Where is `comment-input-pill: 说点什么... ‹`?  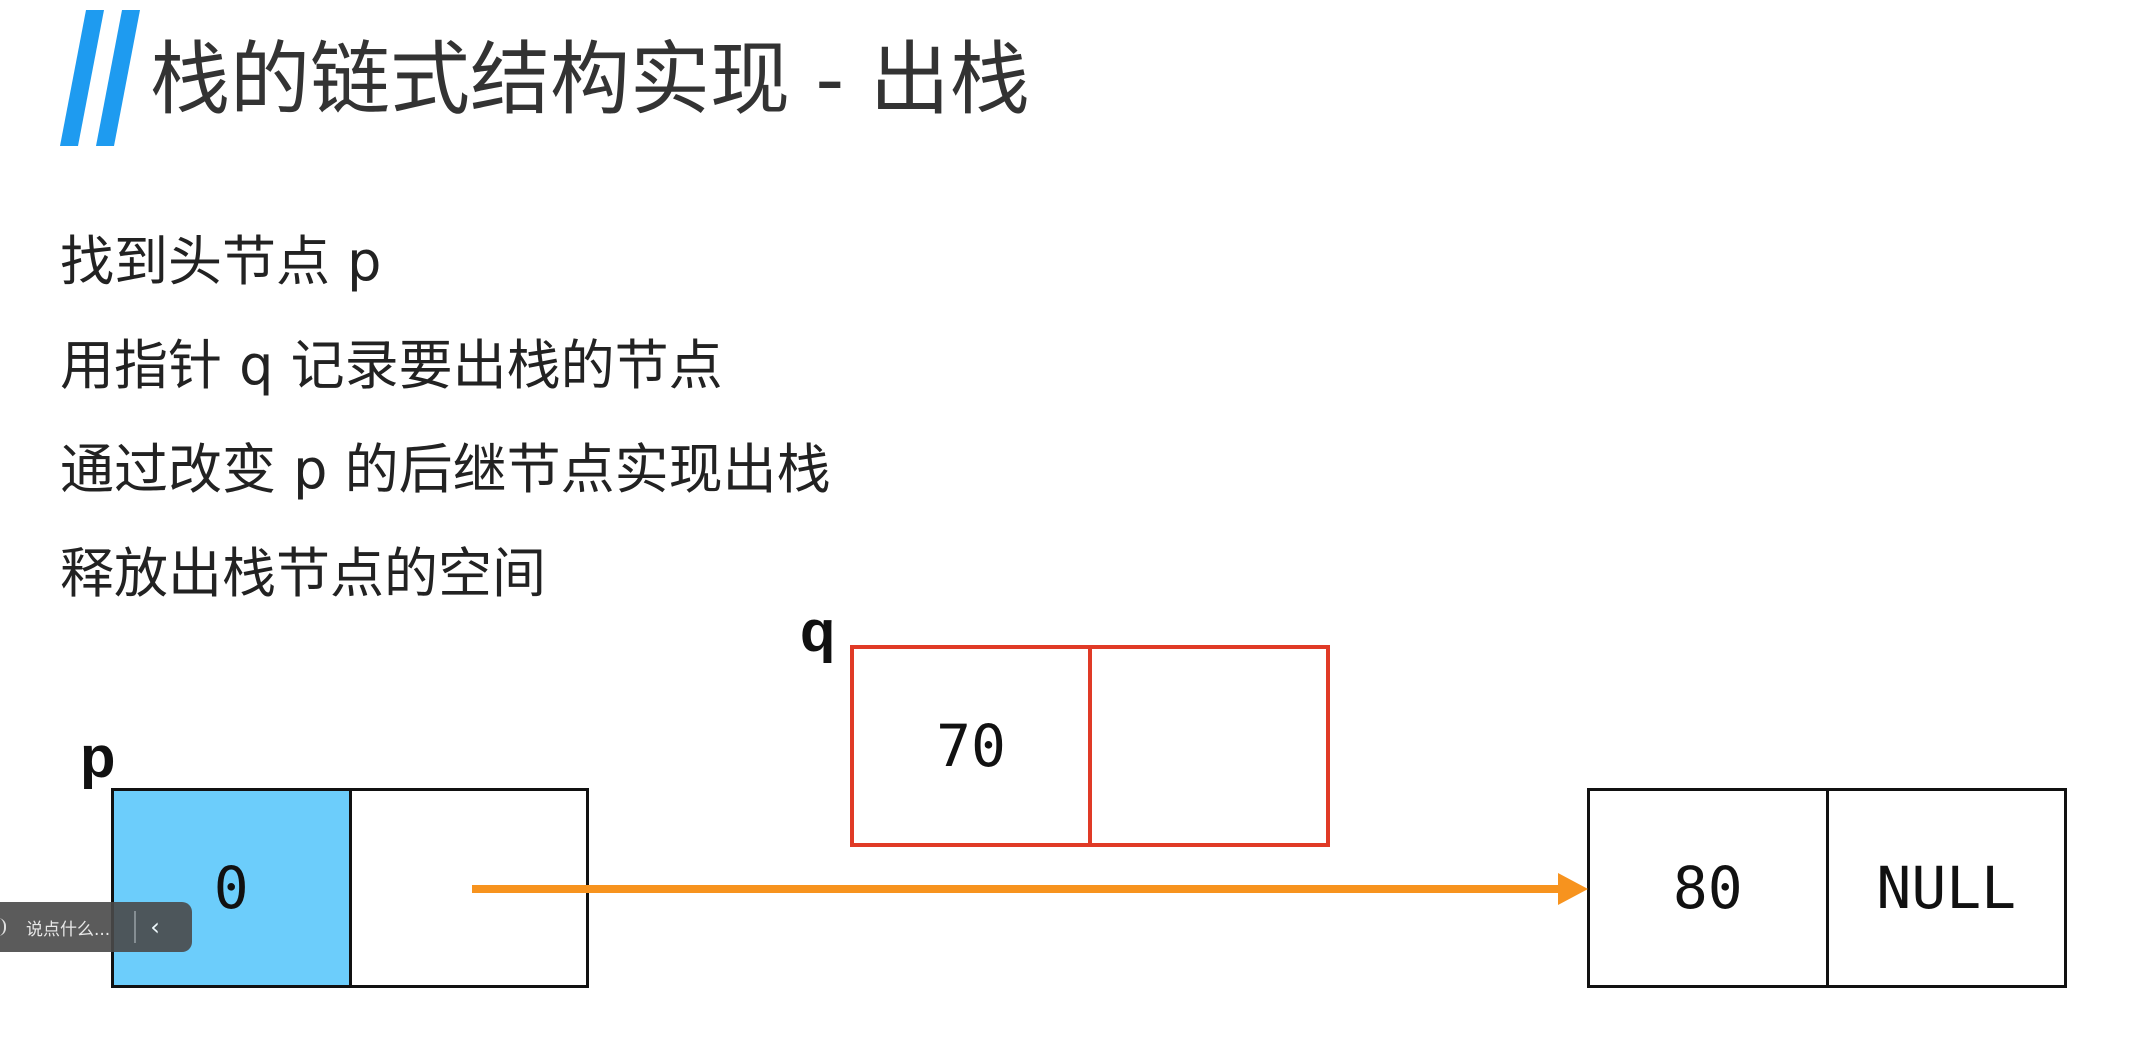 comment-input-pill: 说点什么... ‹ is located at coordinates (96, 927).